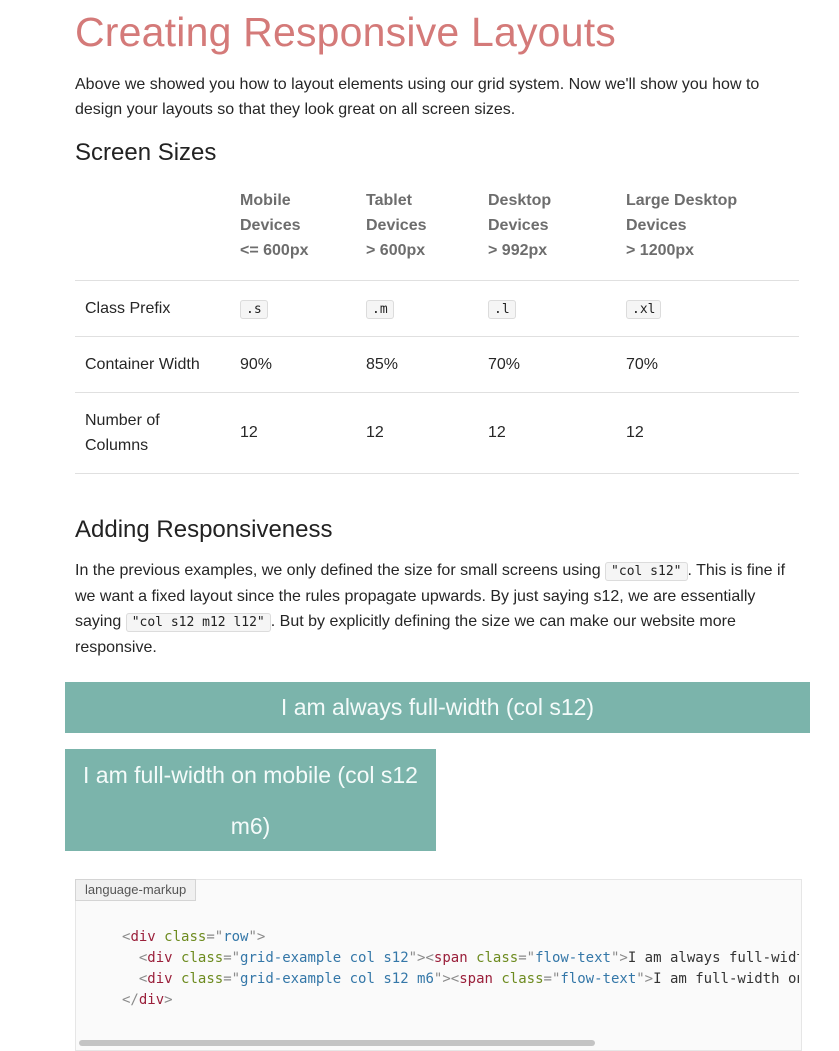 Image resolution: width=839 pixels, height=1051 pixels. Describe the element at coordinates (660, 250) in the screenshot. I see `col-header-line: > 1200px` at that location.